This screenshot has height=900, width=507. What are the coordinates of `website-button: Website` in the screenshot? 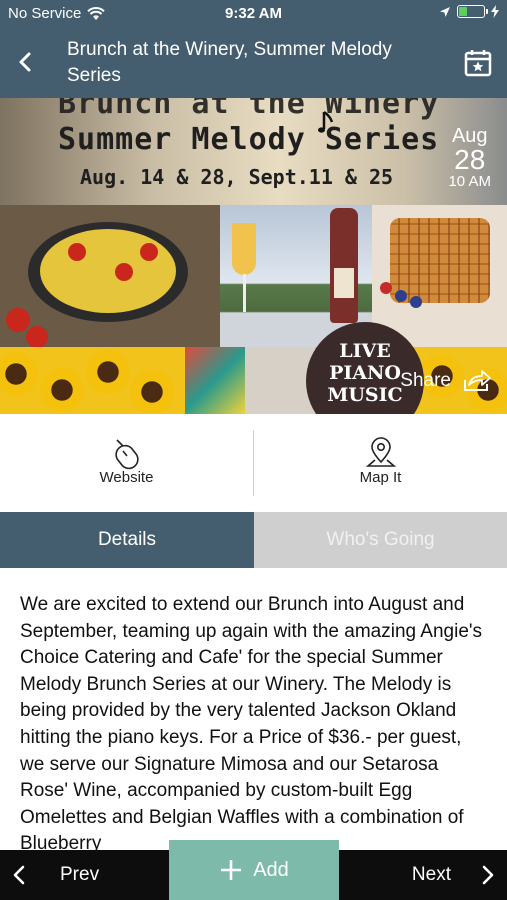 It's located at (126, 463).